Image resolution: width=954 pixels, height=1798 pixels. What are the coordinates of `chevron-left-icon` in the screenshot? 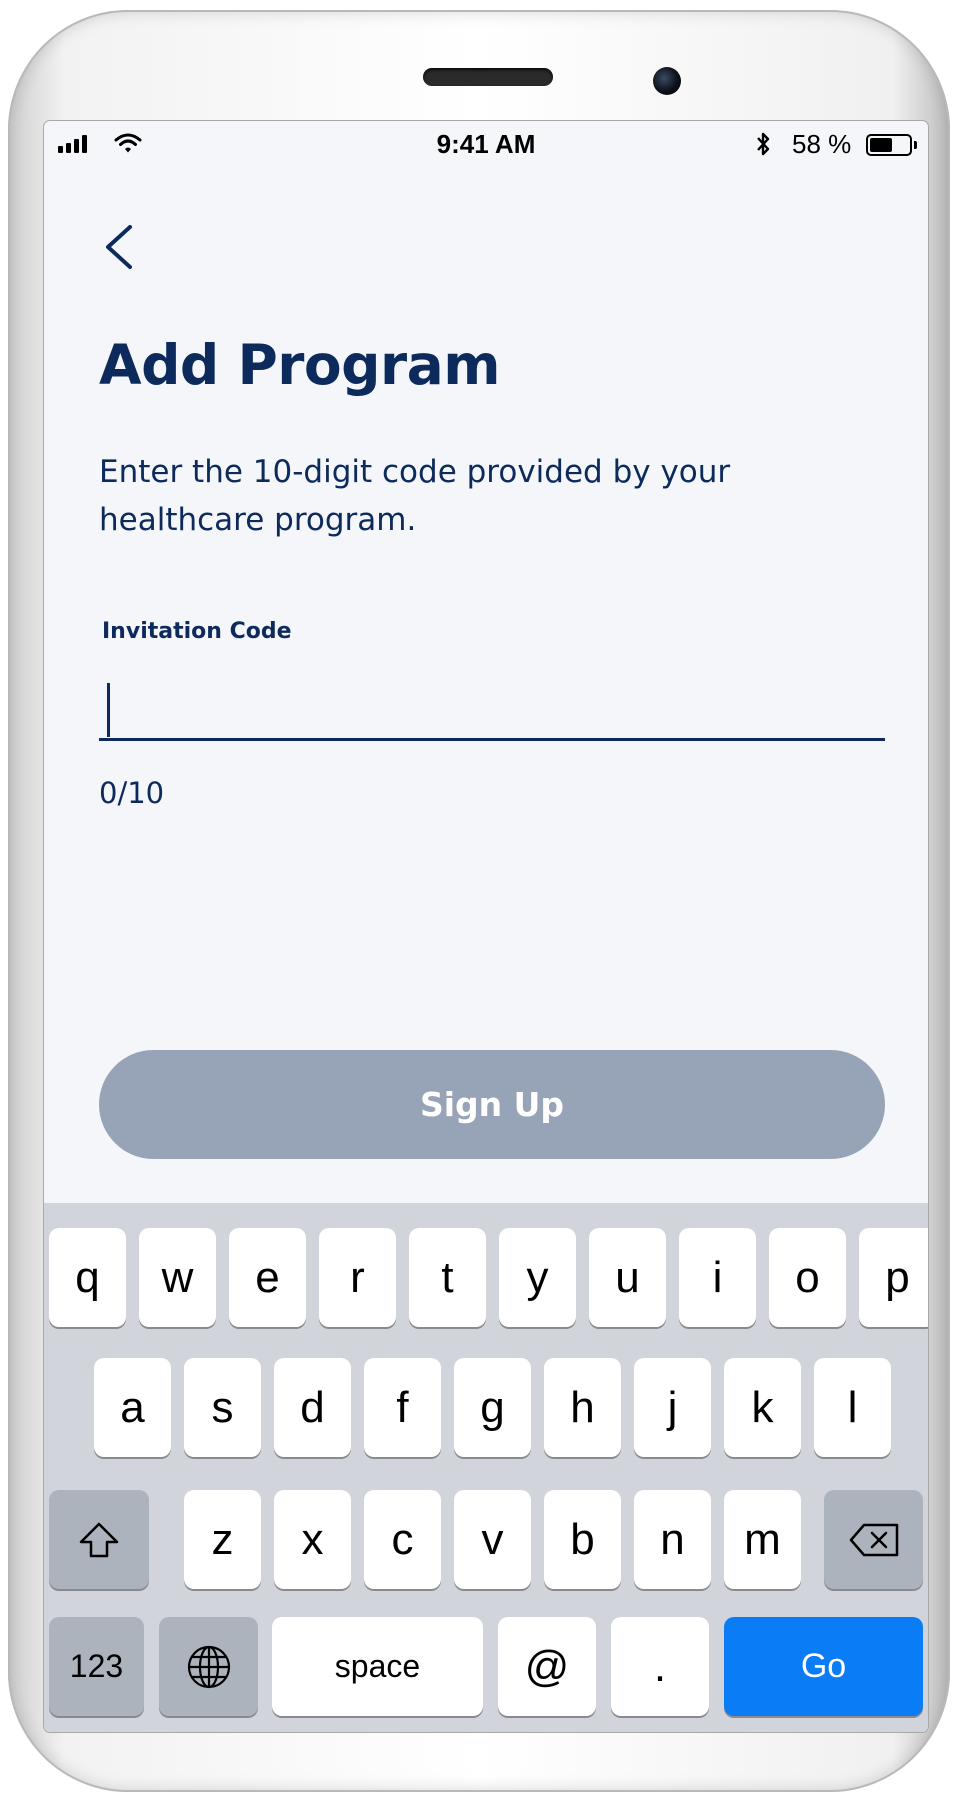 It's located at (119, 247).